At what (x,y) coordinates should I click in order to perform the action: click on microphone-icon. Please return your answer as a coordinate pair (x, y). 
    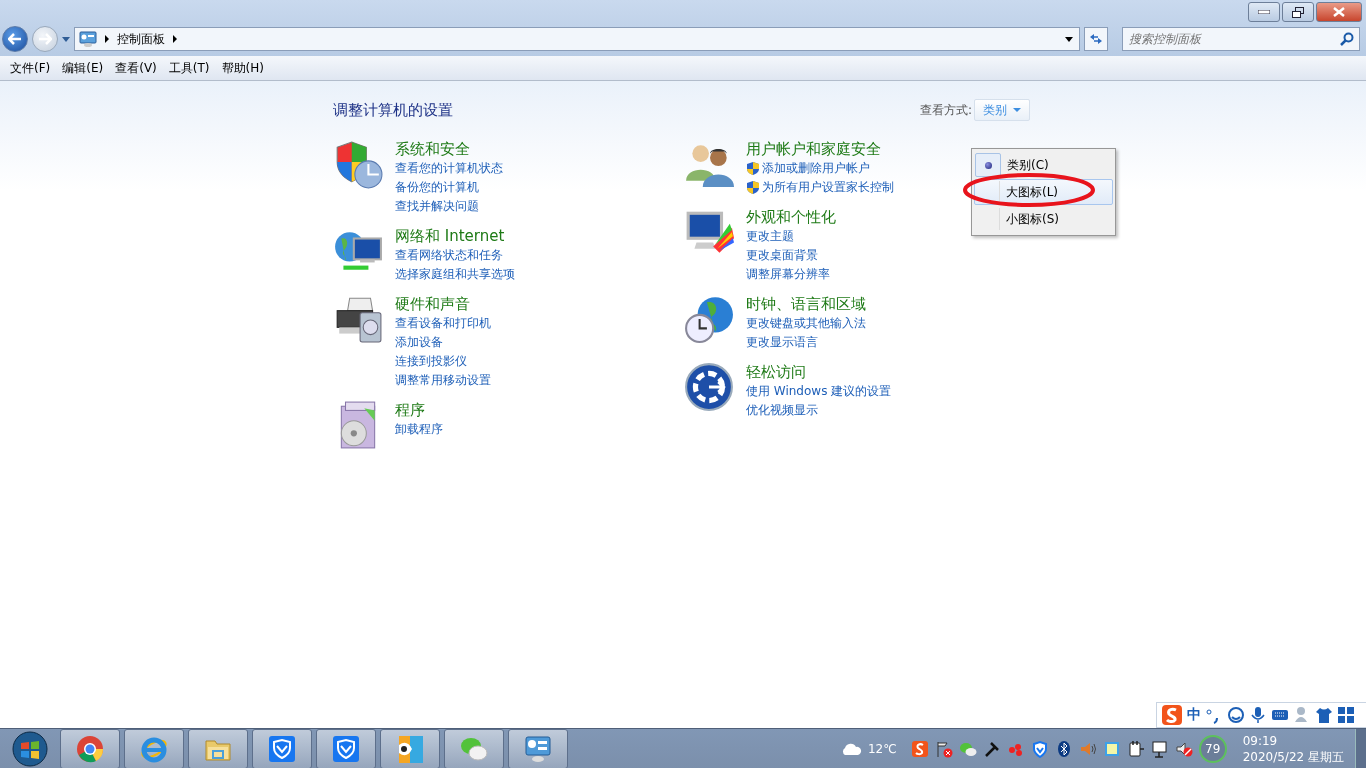
    Looking at the image, I should click on (1258, 715).